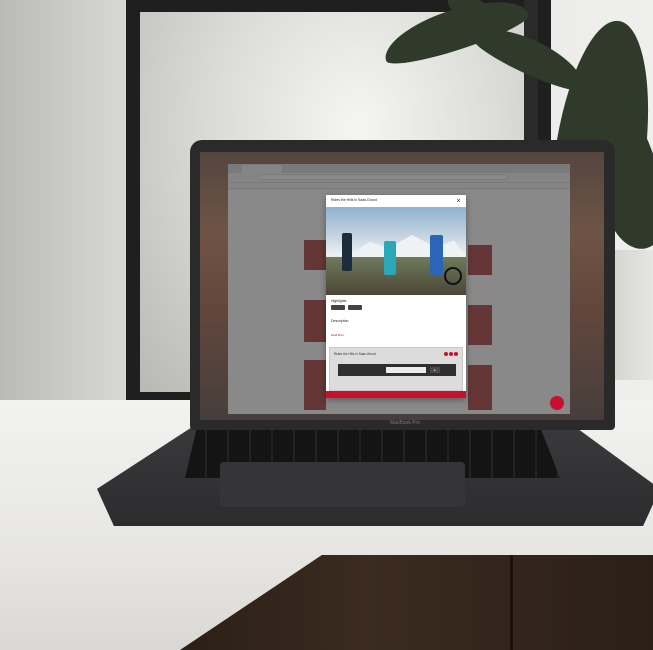 This screenshot has width=653, height=650. Describe the element at coordinates (557, 403) in the screenshot. I see `chat-icon` at that location.